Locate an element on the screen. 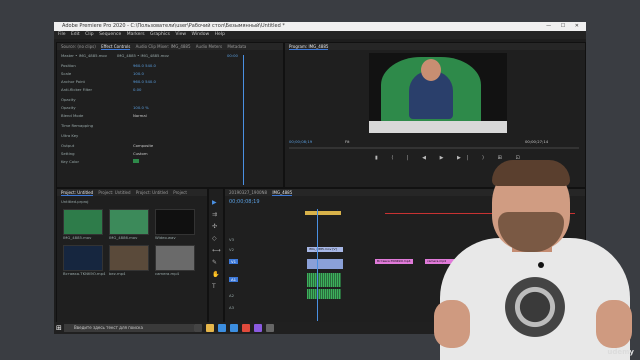  tab-program: Program: IMG_4885 is located at coordinates (309, 47).